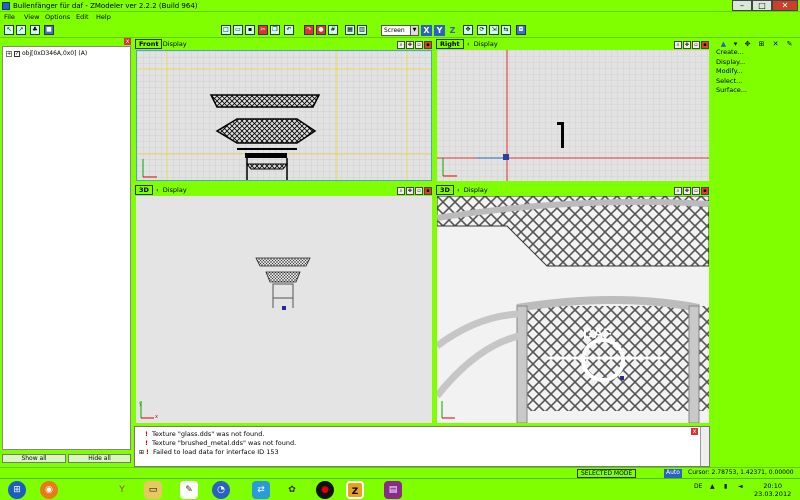 This screenshot has height=500, width=800. Describe the element at coordinates (17, 490) in the screenshot. I see `start-icon: ⊞` at that location.